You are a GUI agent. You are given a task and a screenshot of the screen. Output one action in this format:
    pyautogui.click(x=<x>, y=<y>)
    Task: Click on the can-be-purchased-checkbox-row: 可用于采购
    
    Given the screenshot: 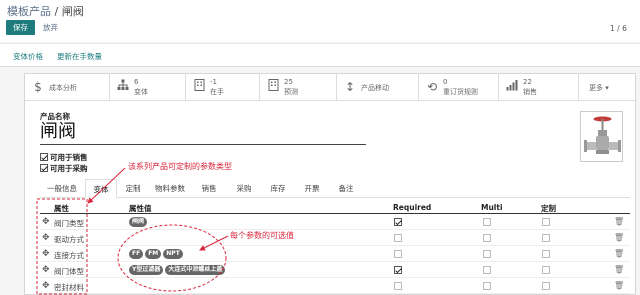 What is the action you would take?
    pyautogui.click(x=64, y=168)
    